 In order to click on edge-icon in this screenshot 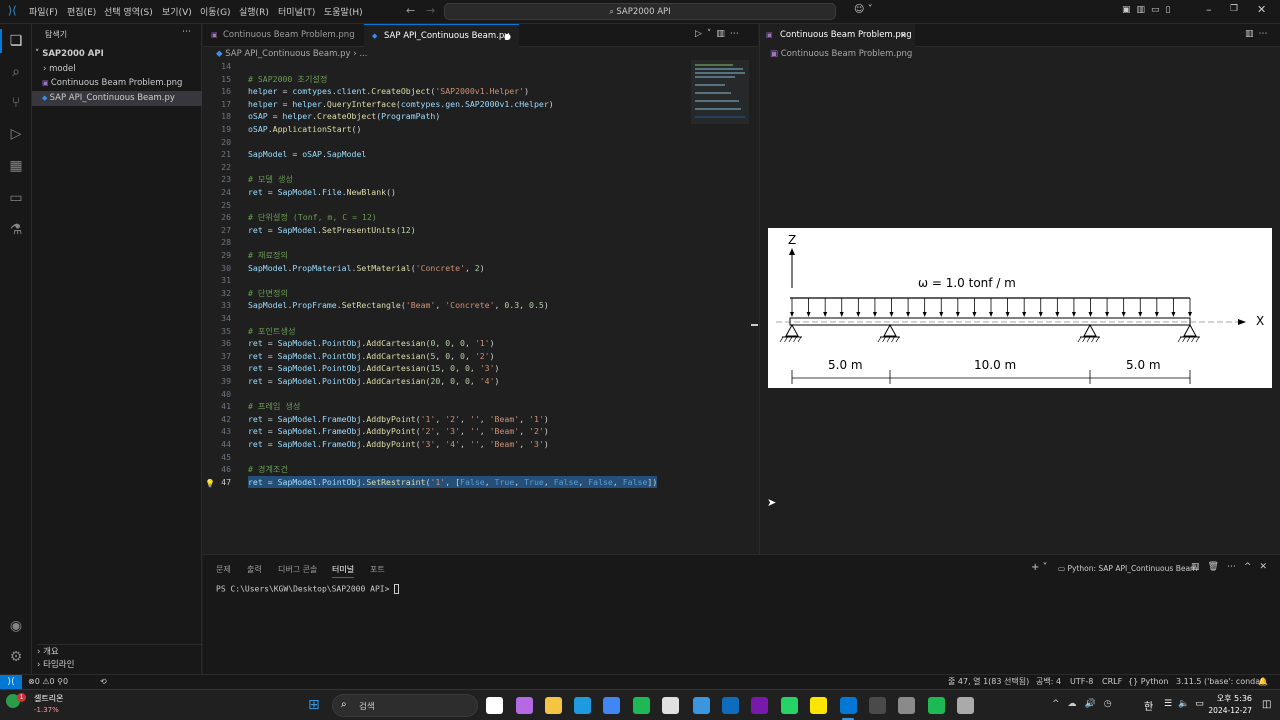, I will do `click(582, 705)`.